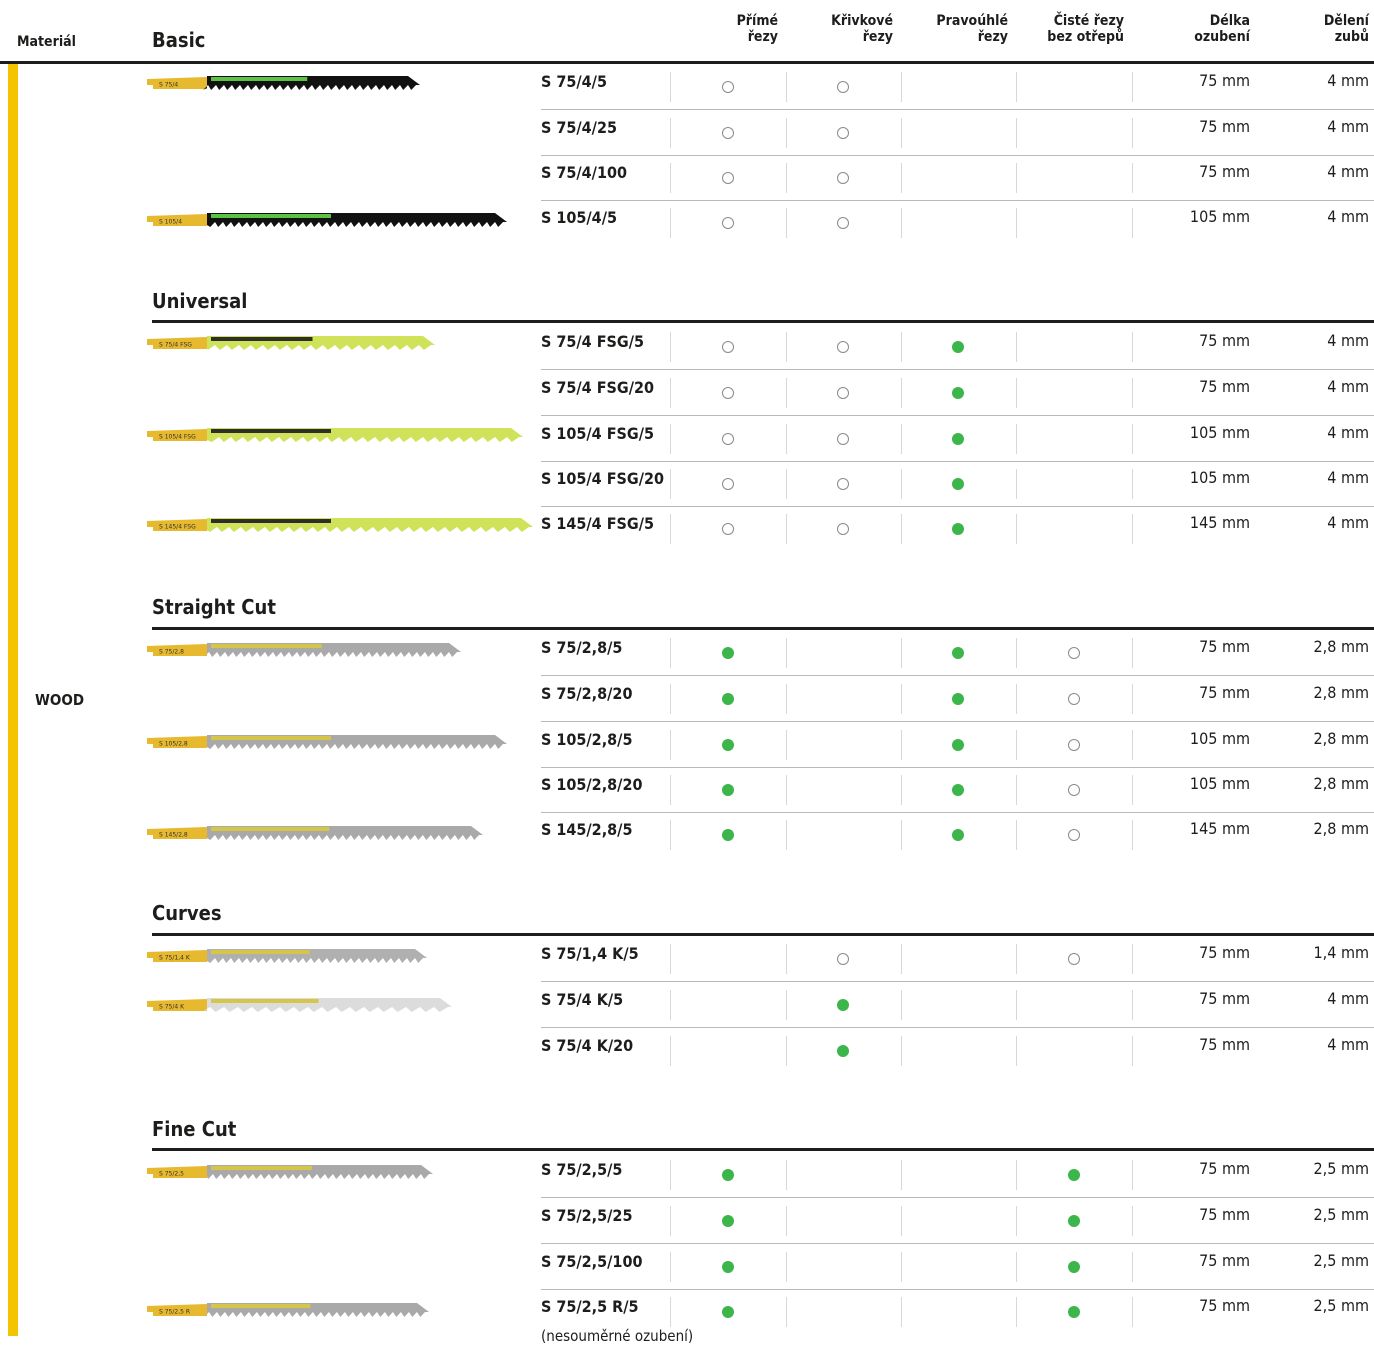 The height and width of the screenshot is (1346, 1374). I want to click on blade-shank-label: S 75/2,5, so click(171, 1174).